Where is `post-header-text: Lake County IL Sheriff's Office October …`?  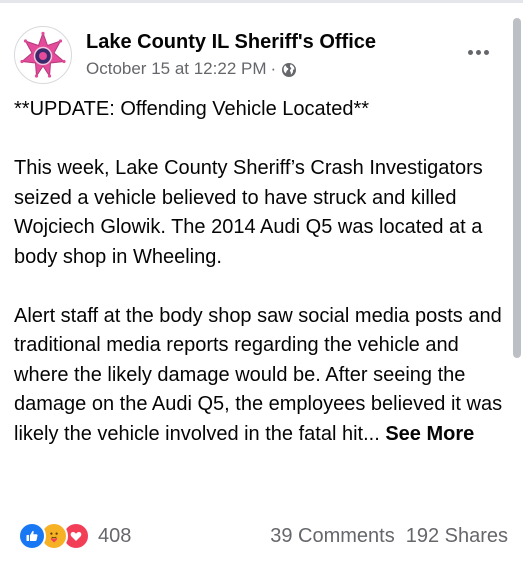 post-header-text: Lake County IL Sheriff's Office October … is located at coordinates (231, 55).